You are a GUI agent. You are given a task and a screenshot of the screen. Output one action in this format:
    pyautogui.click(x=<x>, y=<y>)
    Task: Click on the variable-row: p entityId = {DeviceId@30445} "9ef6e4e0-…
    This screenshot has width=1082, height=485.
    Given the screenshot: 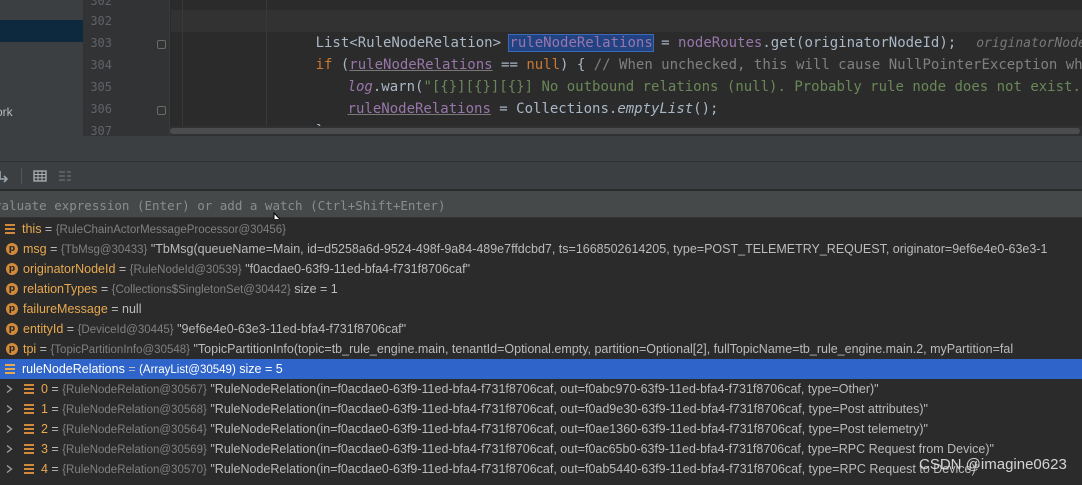 What is the action you would take?
    pyautogui.click(x=541, y=329)
    